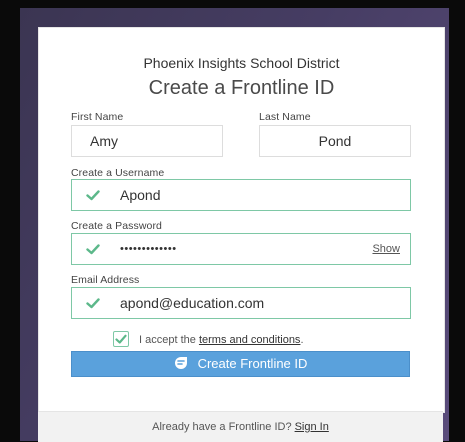 The image size is (465, 442). What do you see at coordinates (241, 88) in the screenshot?
I see `page-title: Create a Frontline ID` at bounding box center [241, 88].